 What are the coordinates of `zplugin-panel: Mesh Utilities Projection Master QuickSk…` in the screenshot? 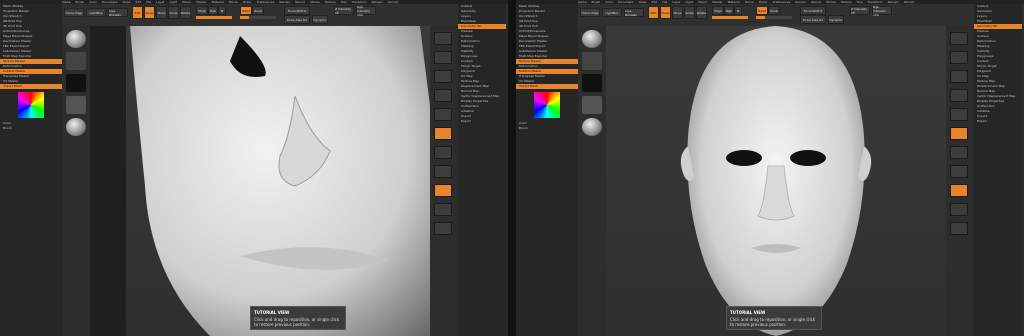 It's located at (547, 170).